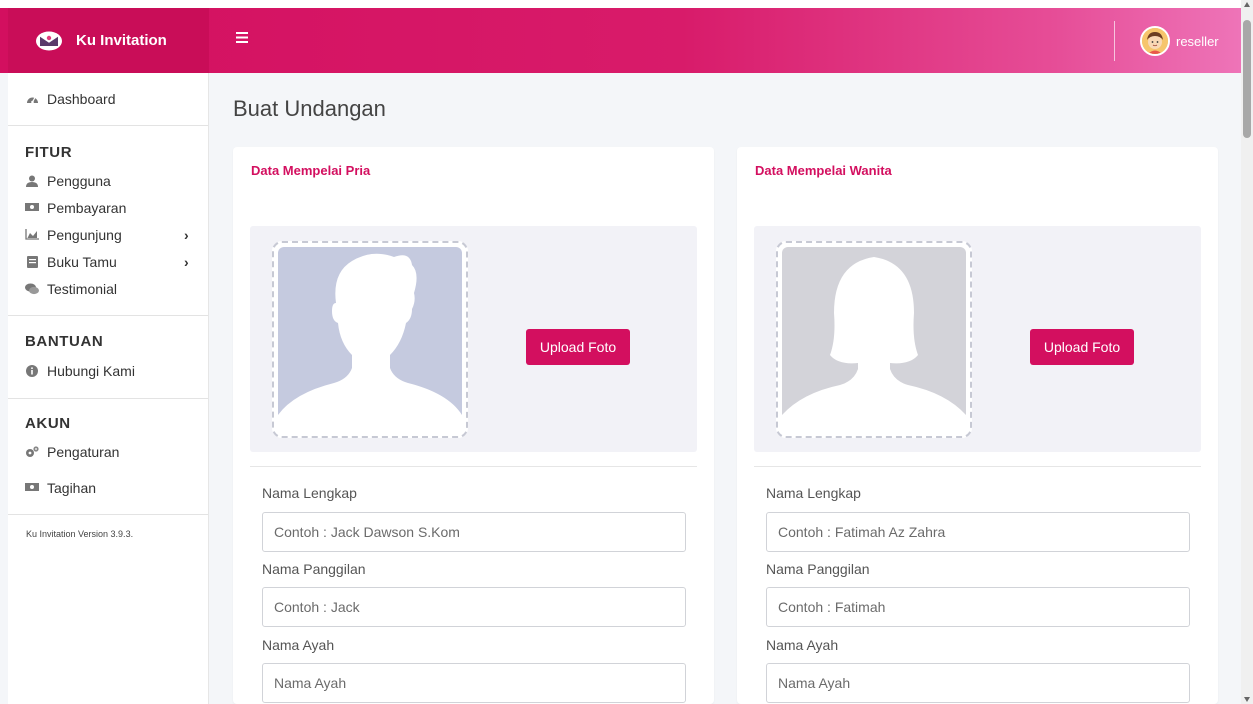 Image resolution: width=1253 pixels, height=704 pixels. I want to click on sidebar-item-label: Pengunjung, so click(84, 235).